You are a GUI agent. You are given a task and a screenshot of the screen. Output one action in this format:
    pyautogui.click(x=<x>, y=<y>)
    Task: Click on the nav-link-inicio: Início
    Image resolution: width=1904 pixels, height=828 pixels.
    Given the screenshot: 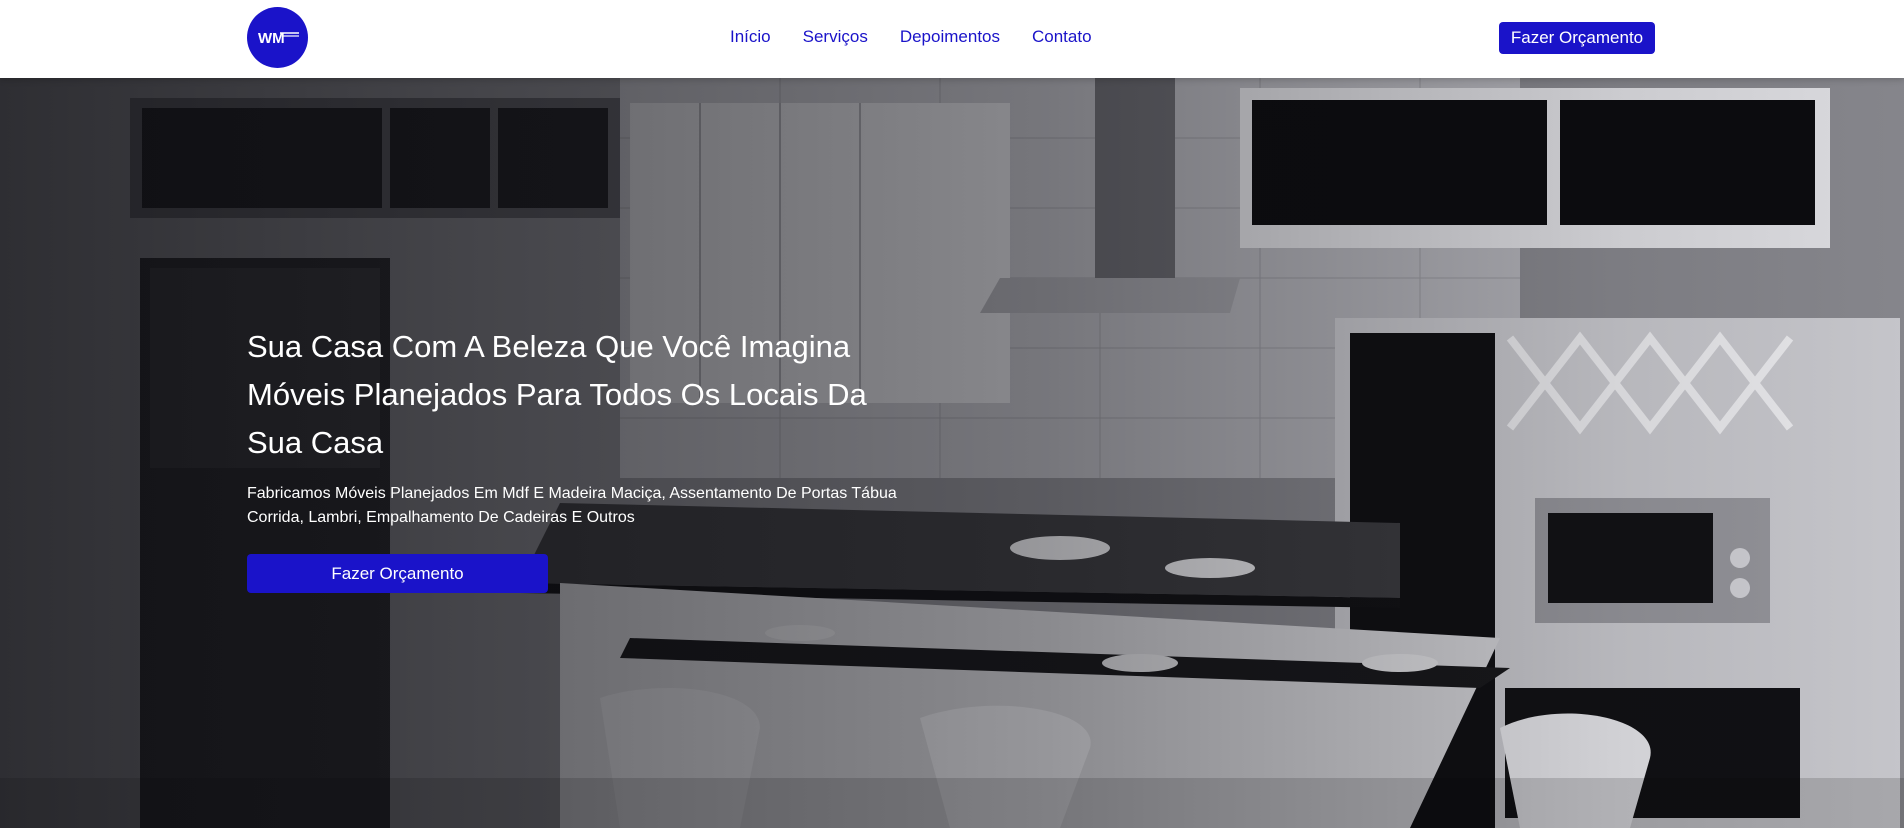 What is the action you would take?
    pyautogui.click(x=750, y=37)
    